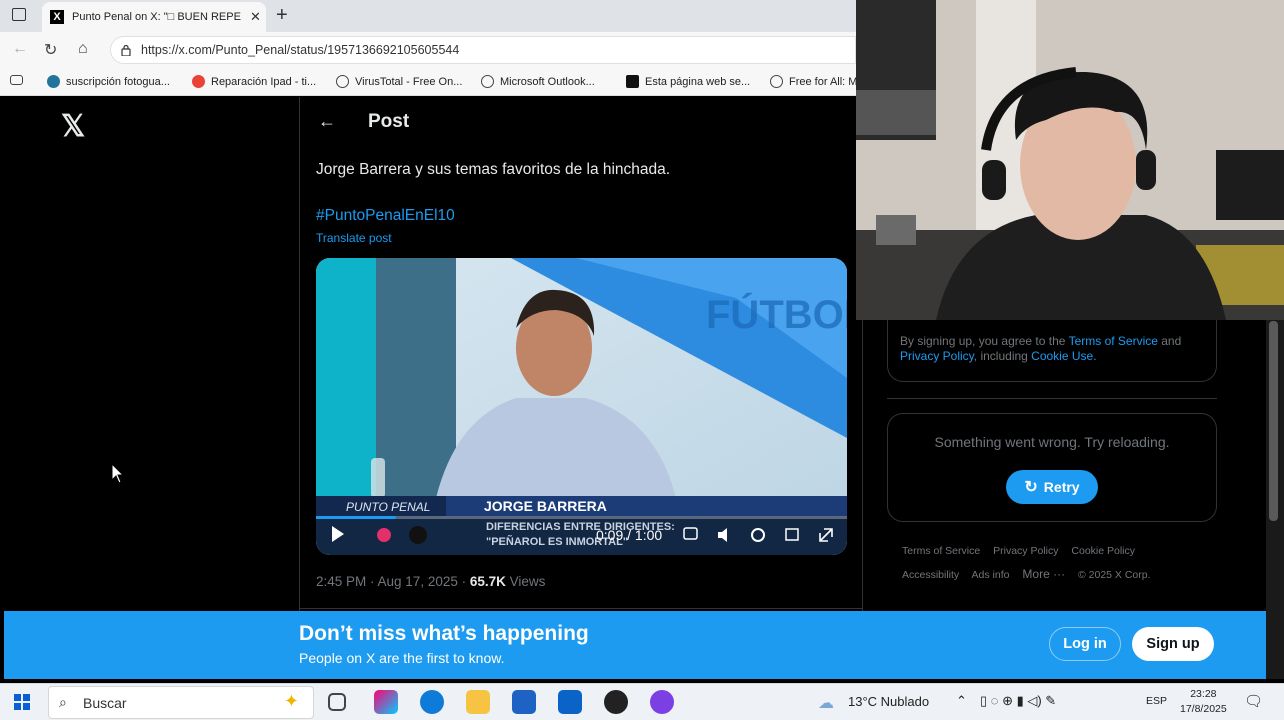 The image size is (1284, 720). I want to click on windows-start-icon, so click(22, 702).